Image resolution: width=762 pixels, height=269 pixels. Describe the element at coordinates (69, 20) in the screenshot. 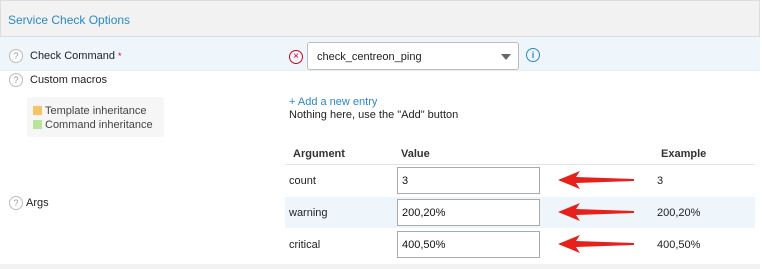

I see `section-title: Service Check Options` at that location.